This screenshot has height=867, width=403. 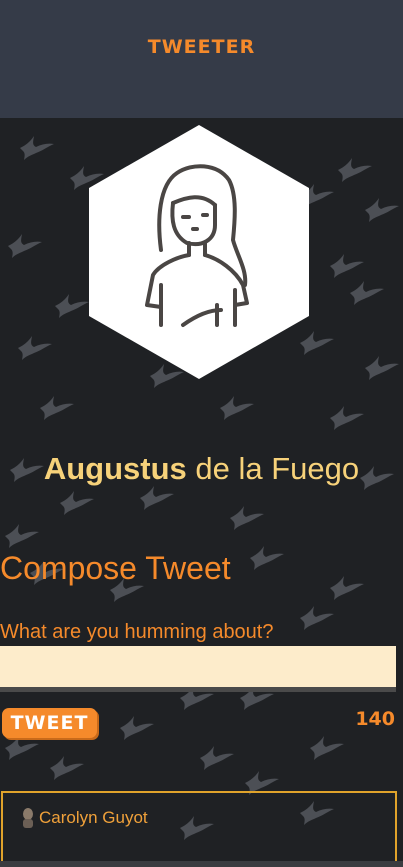 I want to click on tweet-author: Carolyn Guyot, so click(x=84, y=818).